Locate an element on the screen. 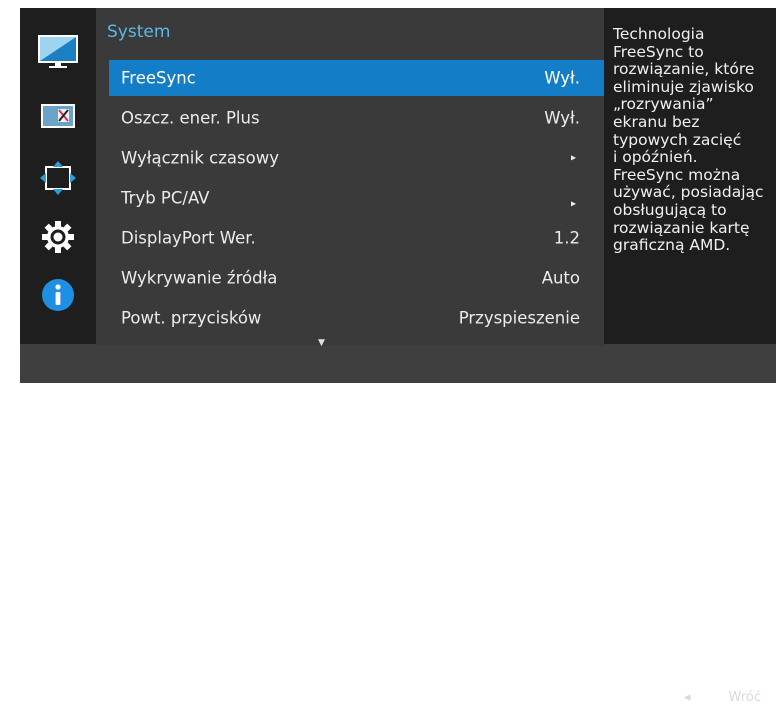  back-arrow-icon: ◂ is located at coordinates (687, 697).